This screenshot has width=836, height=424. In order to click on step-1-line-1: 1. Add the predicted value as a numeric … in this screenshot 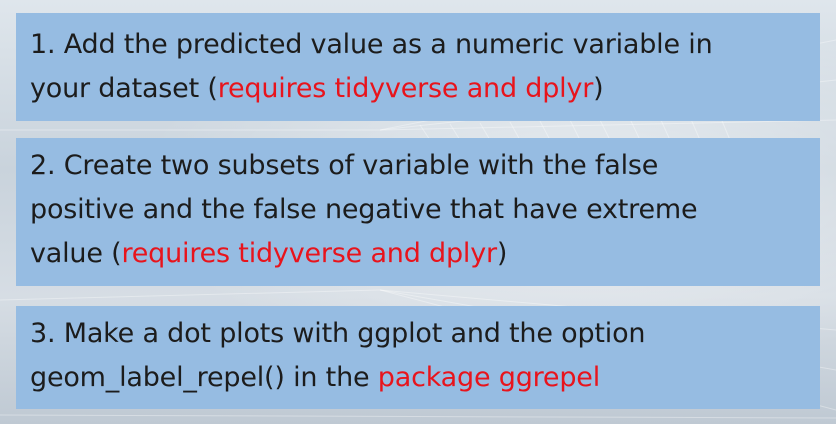, I will do `click(371, 44)`.